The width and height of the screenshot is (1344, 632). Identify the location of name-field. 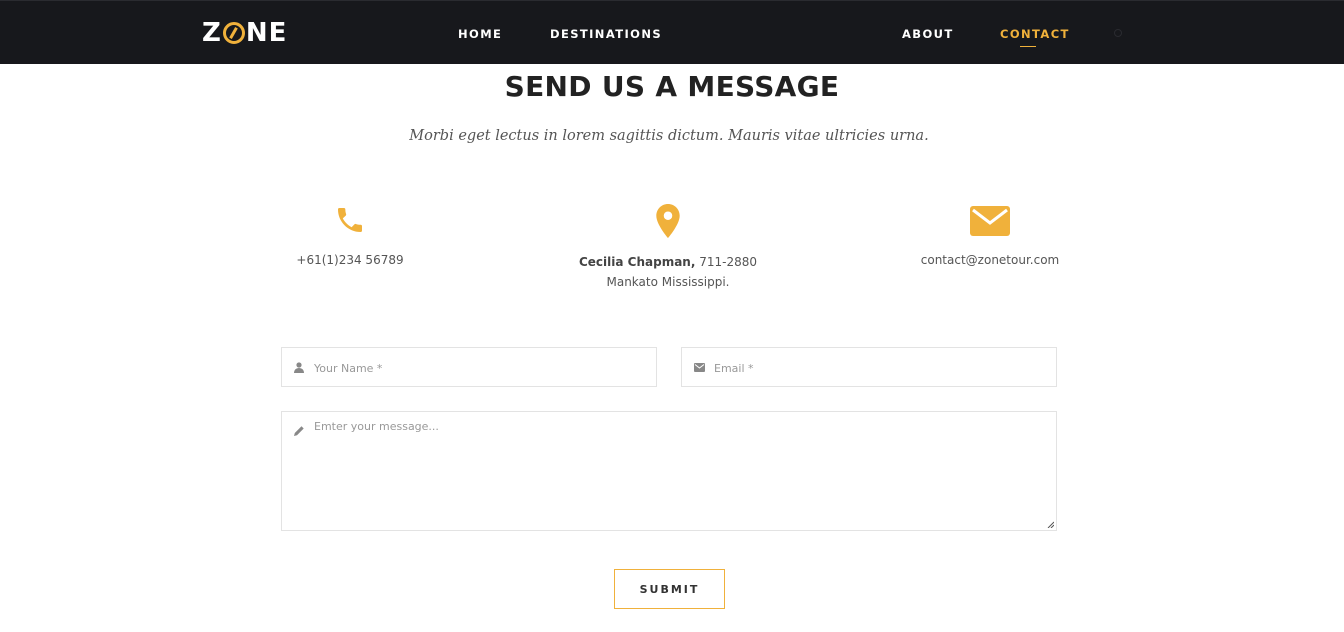
(469, 367).